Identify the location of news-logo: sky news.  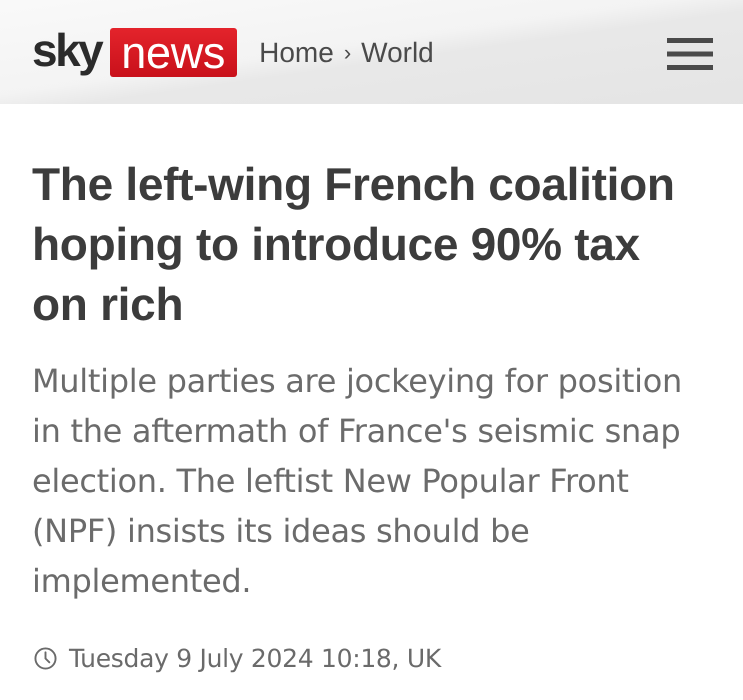
(135, 52).